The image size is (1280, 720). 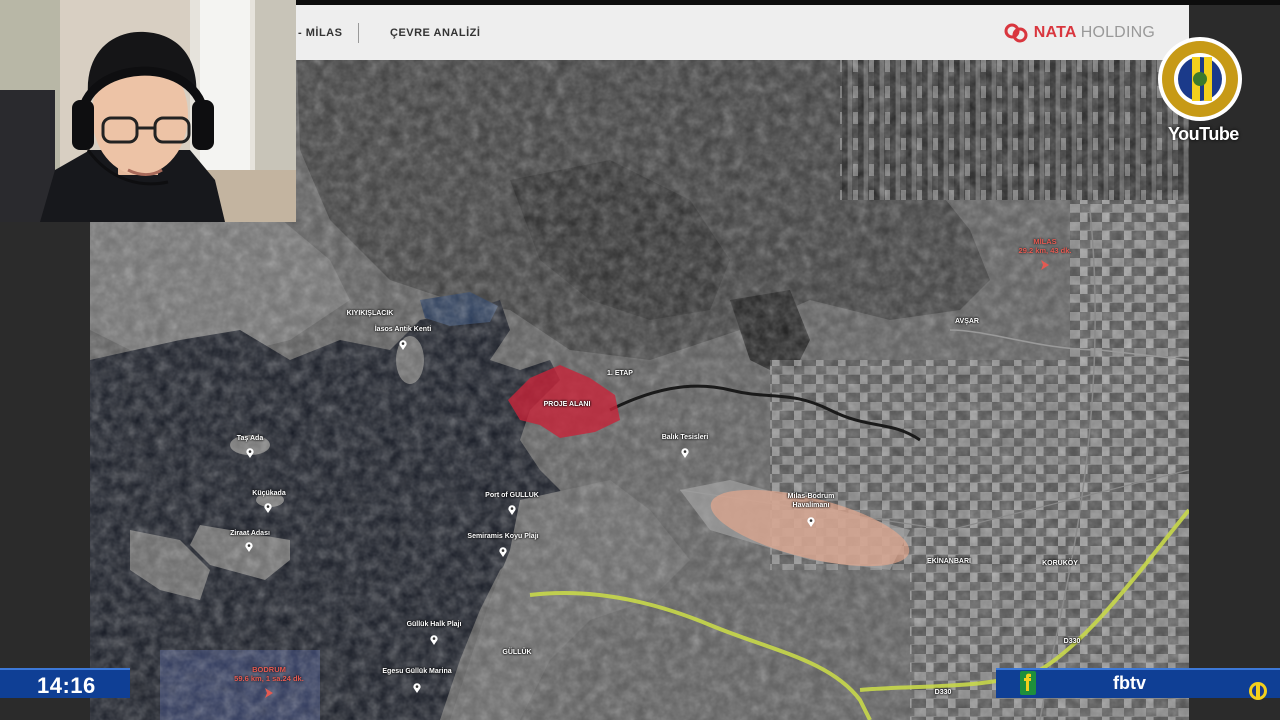 I want to click on youtube-label: YouTube, so click(x=1203, y=134).